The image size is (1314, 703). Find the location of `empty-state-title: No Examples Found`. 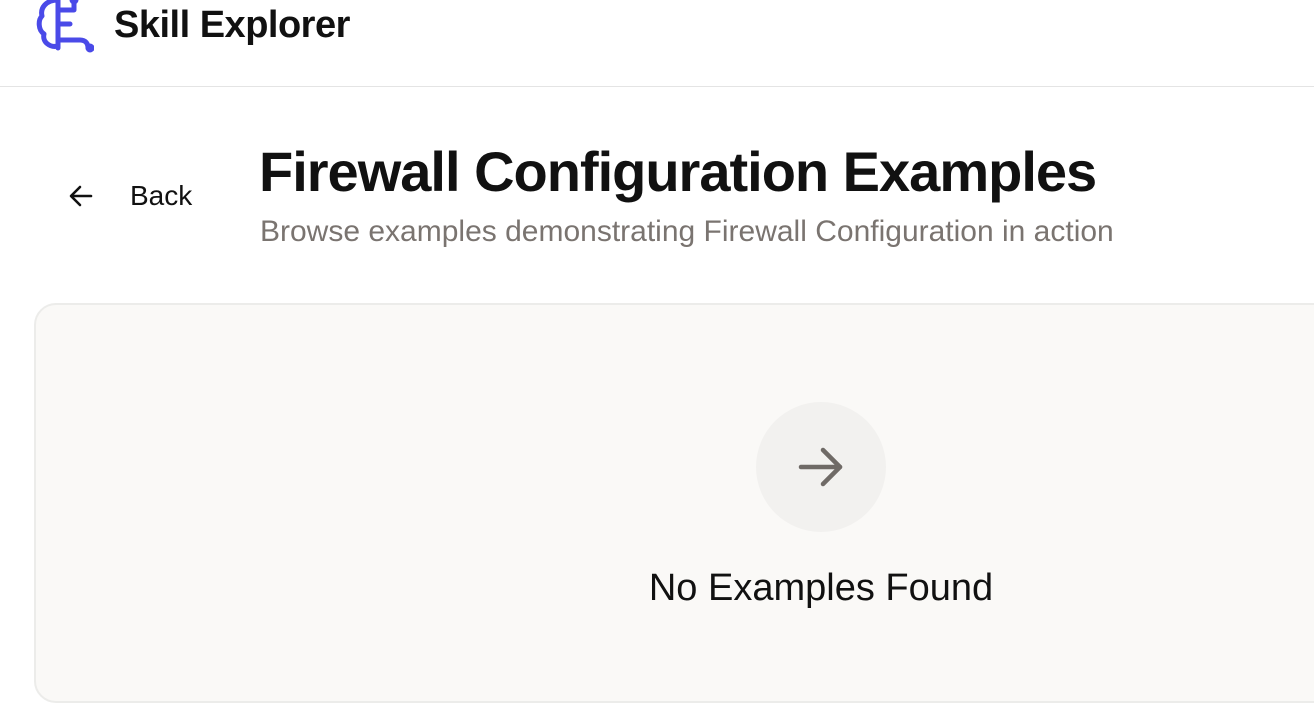

empty-state-title: No Examples Found is located at coordinates (821, 588).